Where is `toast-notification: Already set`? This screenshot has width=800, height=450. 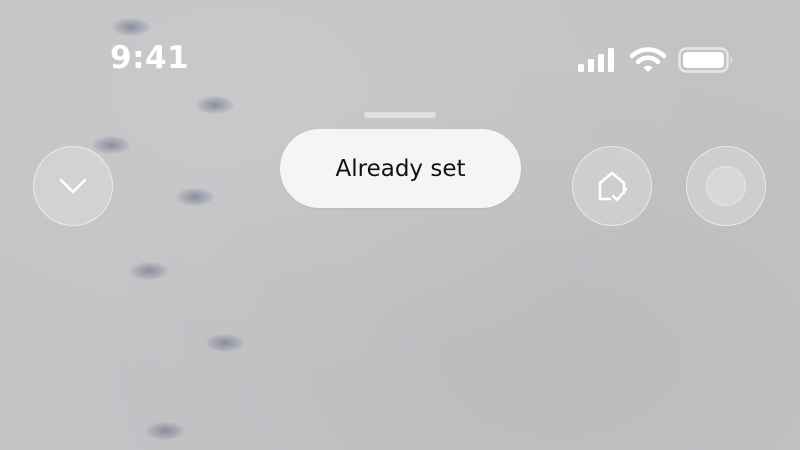
toast-notification: Already set is located at coordinates (400, 168).